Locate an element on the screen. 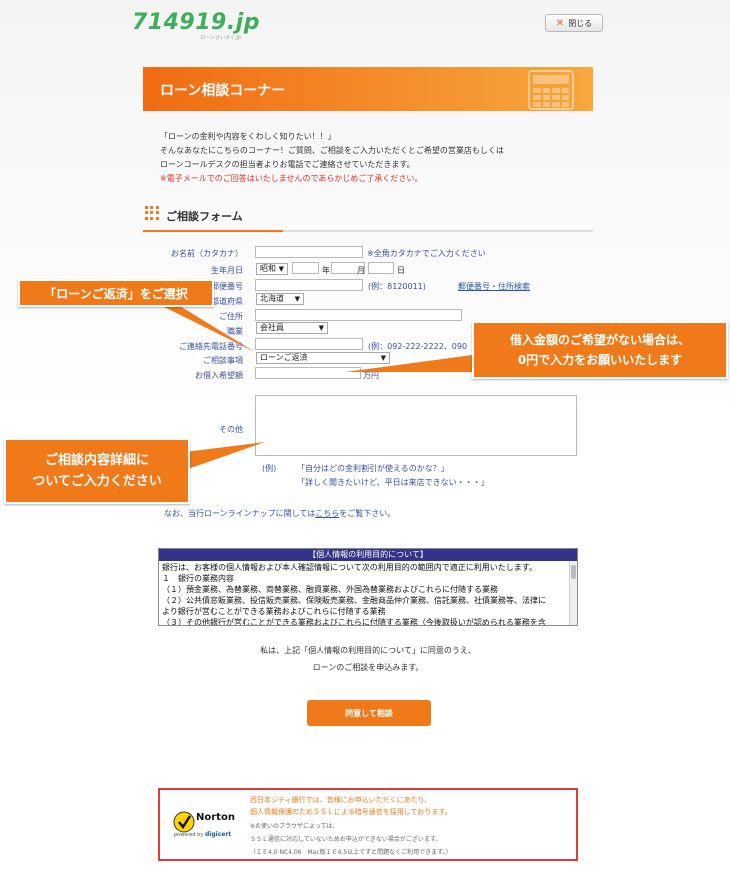 The image size is (730, 876). select-tip-arrow is located at coordinates (202, 326).